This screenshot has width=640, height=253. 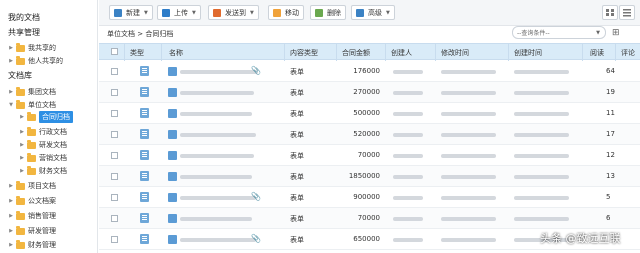 I want to click on send-to-button: 发送到 ▼, so click(x=233, y=12).